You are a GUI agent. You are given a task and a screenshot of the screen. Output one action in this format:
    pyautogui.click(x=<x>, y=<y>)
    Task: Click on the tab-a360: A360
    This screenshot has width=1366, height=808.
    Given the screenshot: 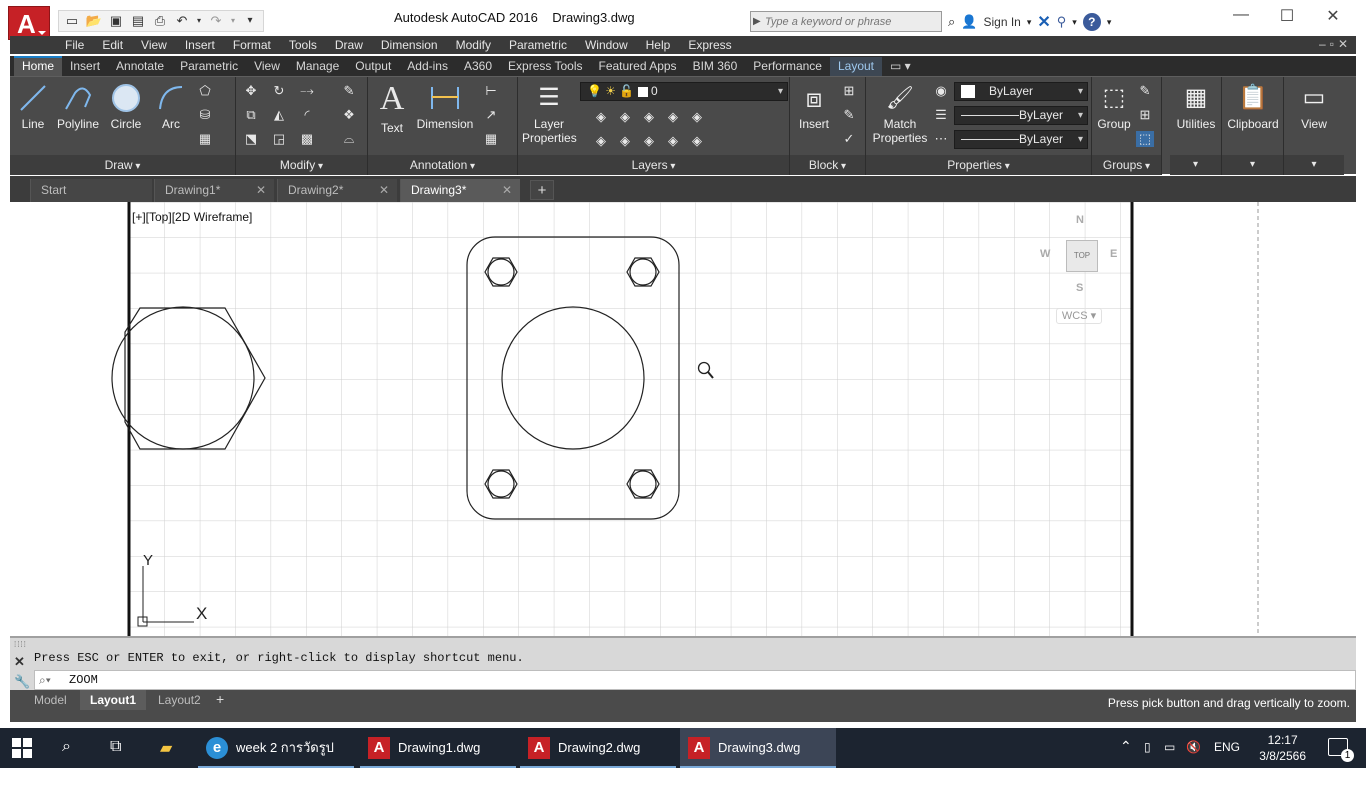 What is the action you would take?
    pyautogui.click(x=478, y=66)
    